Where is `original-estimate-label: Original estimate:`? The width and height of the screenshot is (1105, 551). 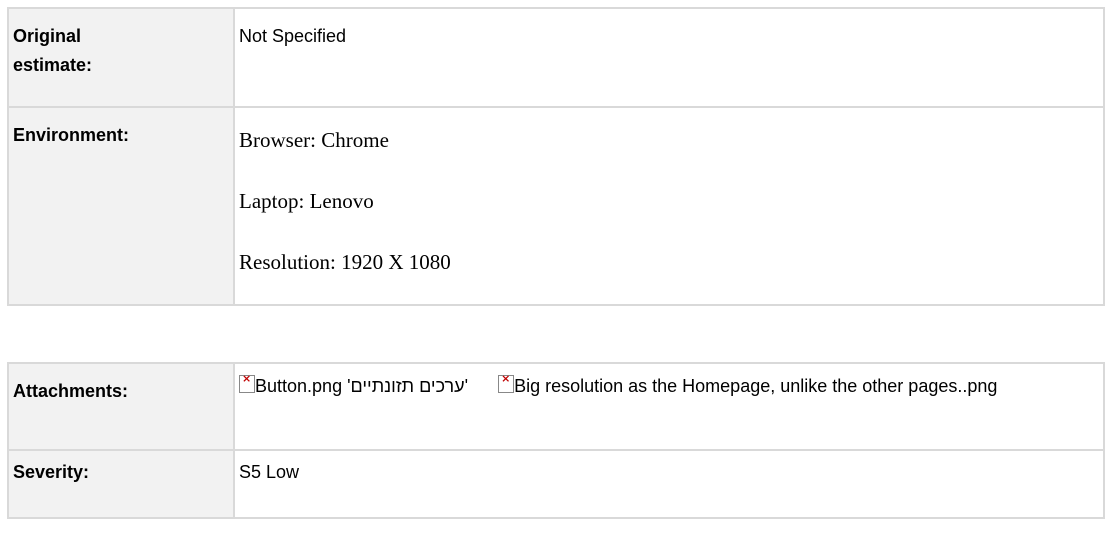
original-estimate-label: Original estimate: is located at coordinates (121, 57).